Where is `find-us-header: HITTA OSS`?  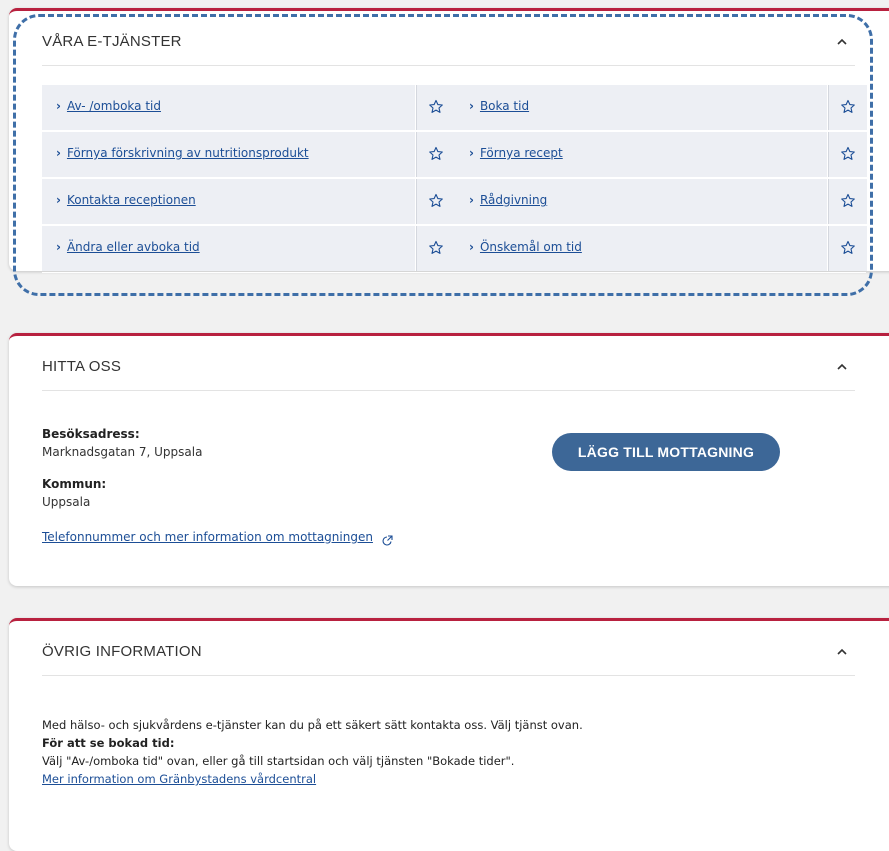
find-us-header: HITTA OSS is located at coordinates (448, 363).